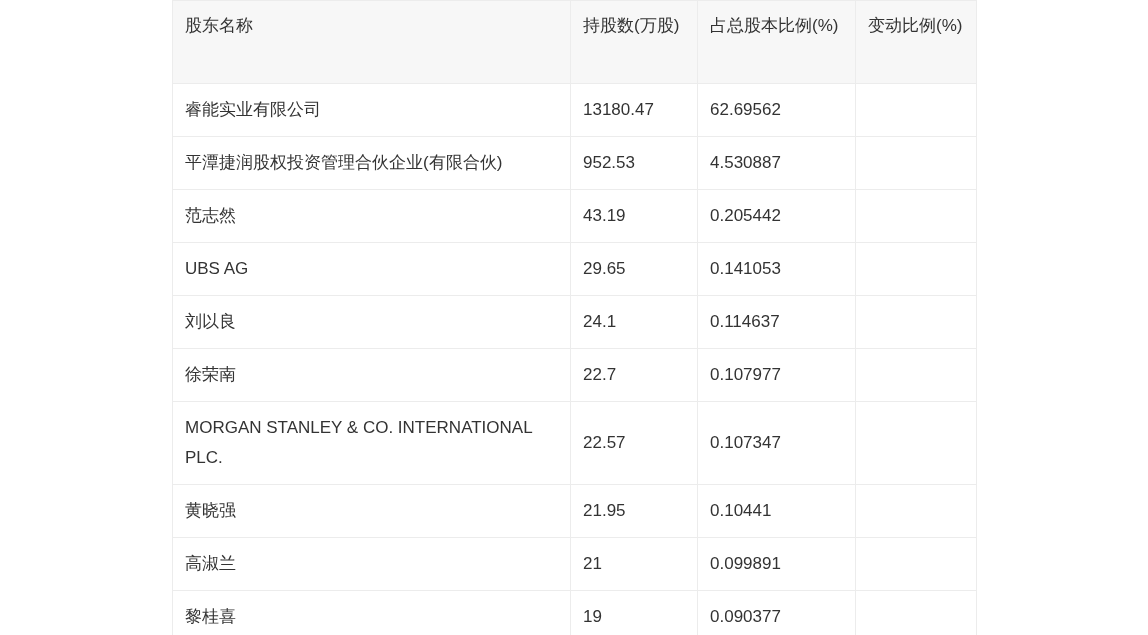 The height and width of the screenshot is (635, 1148). What do you see at coordinates (371, 110) in the screenshot?
I see `table-cell: 睿能实业有限公司` at bounding box center [371, 110].